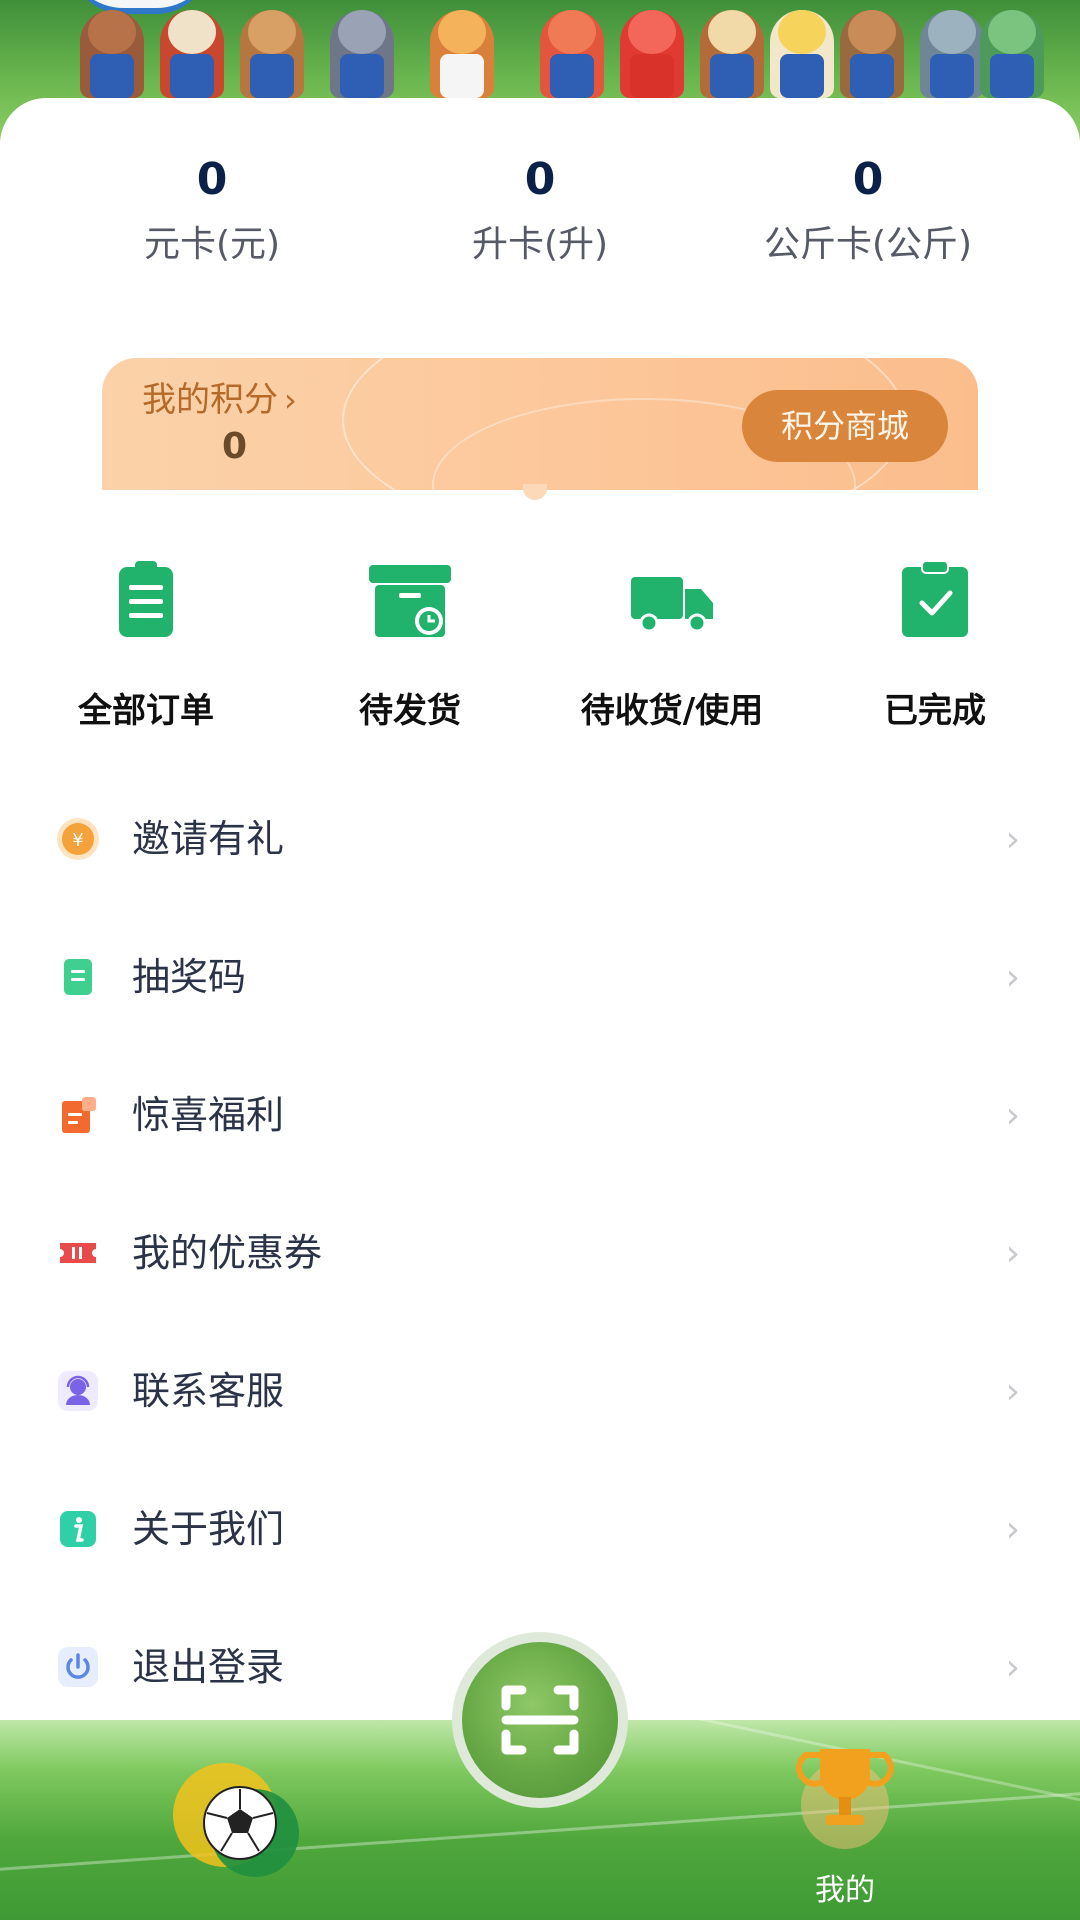 The height and width of the screenshot is (1920, 1080). Describe the element at coordinates (672, 605) in the screenshot. I see `truck-icon` at that location.